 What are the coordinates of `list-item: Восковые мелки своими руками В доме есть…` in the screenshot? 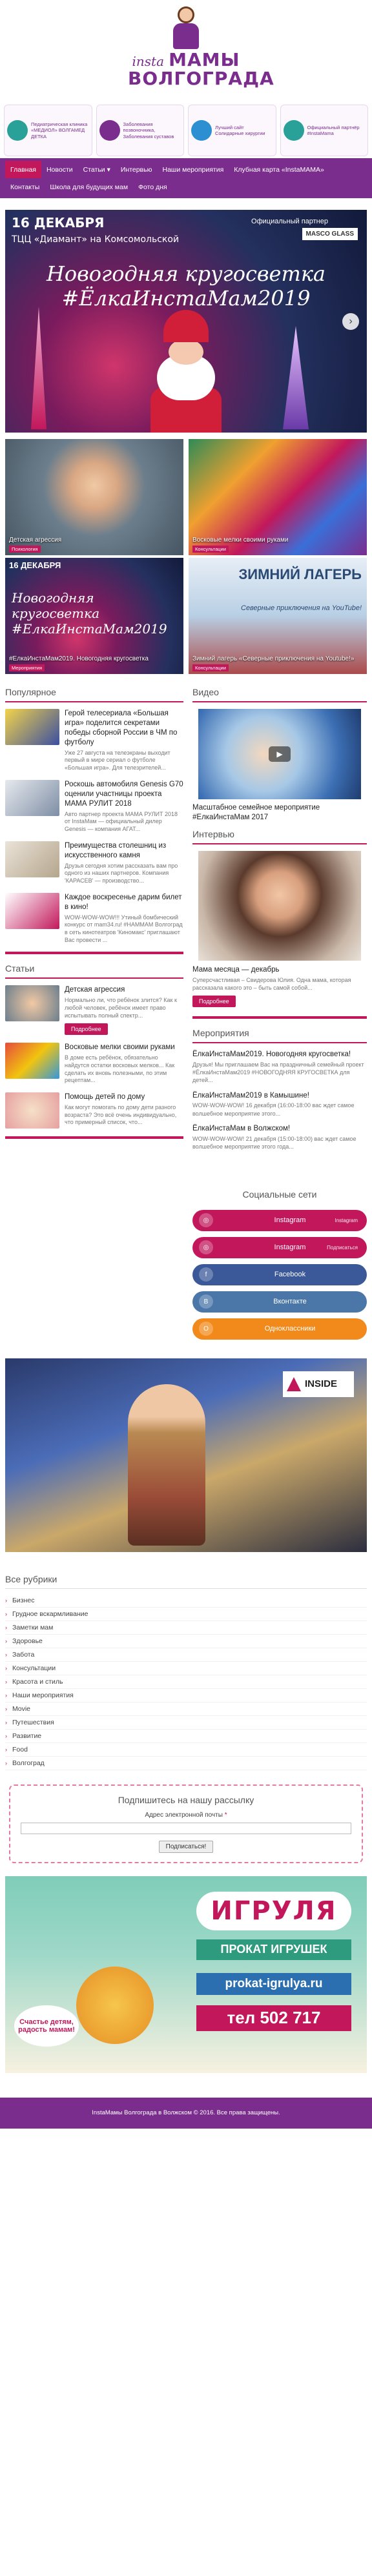 It's located at (94, 1064).